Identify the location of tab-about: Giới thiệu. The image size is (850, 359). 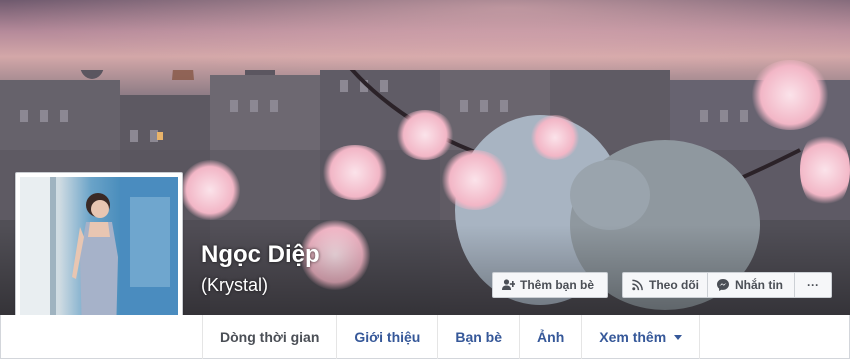
(386, 337).